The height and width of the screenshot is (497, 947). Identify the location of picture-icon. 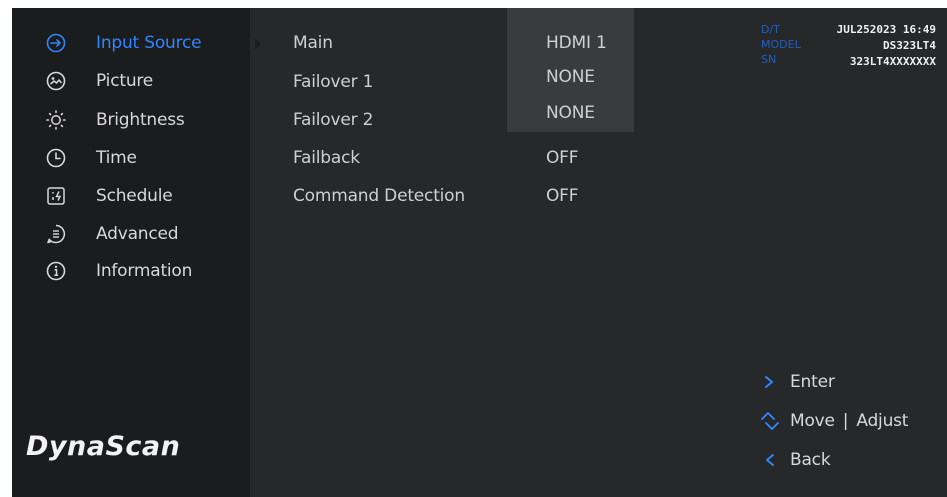
(56, 81).